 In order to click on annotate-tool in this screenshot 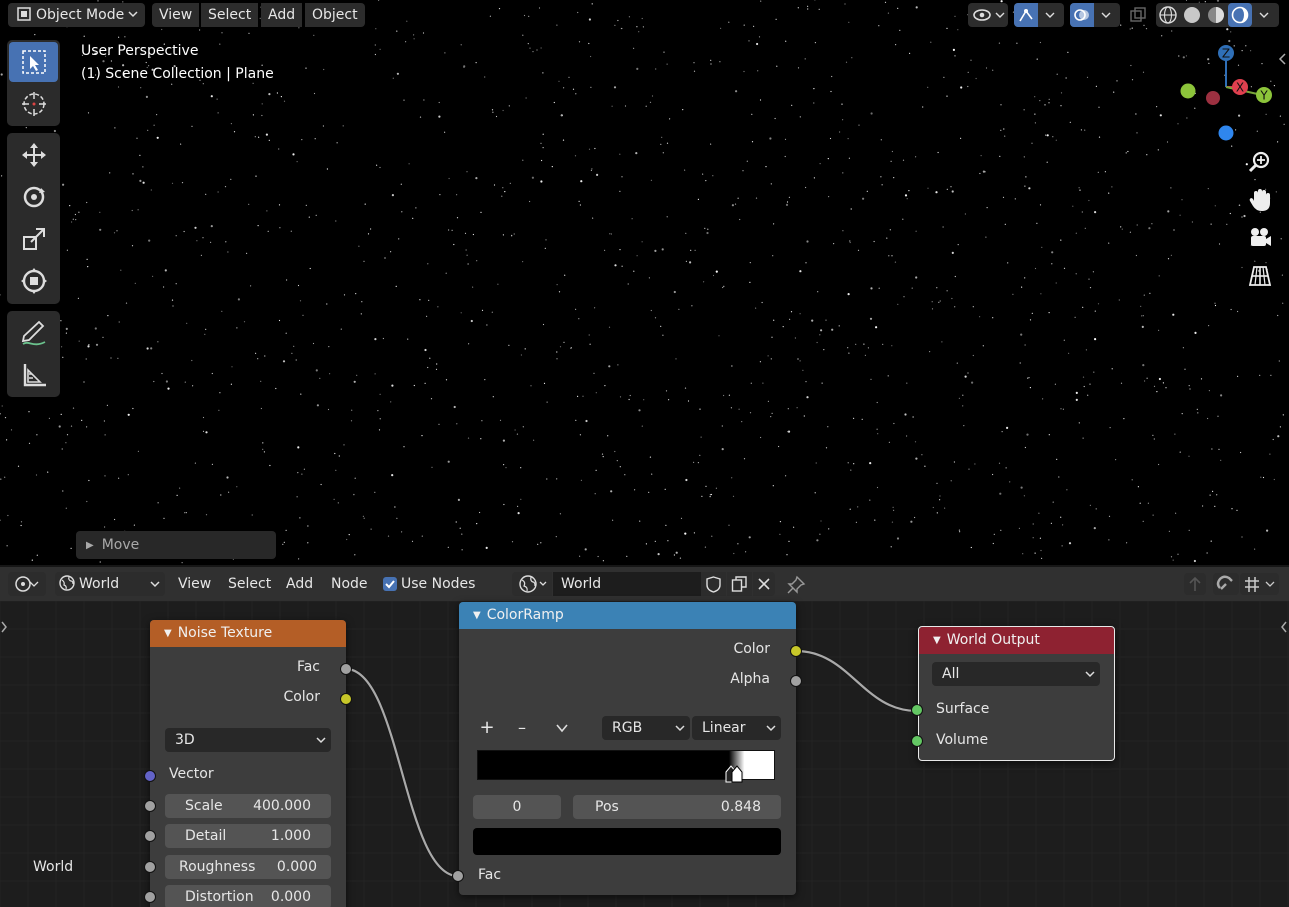, I will do `click(33, 333)`.